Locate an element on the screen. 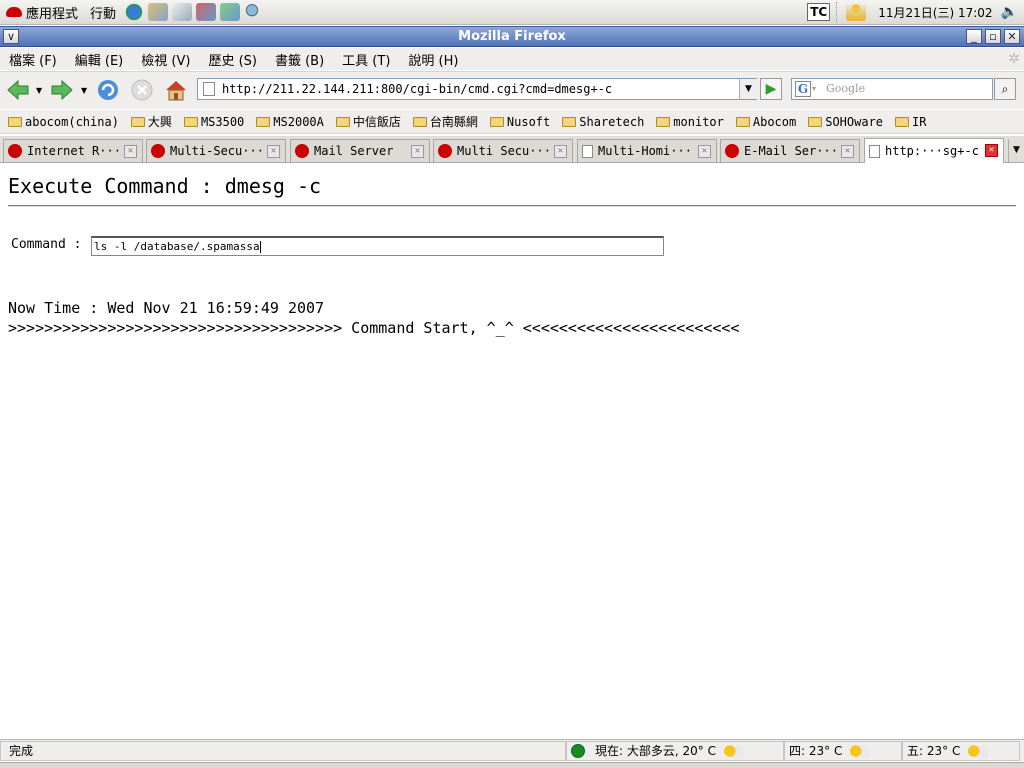  bookmark-folder: MS2000A is located at coordinates (290, 122).